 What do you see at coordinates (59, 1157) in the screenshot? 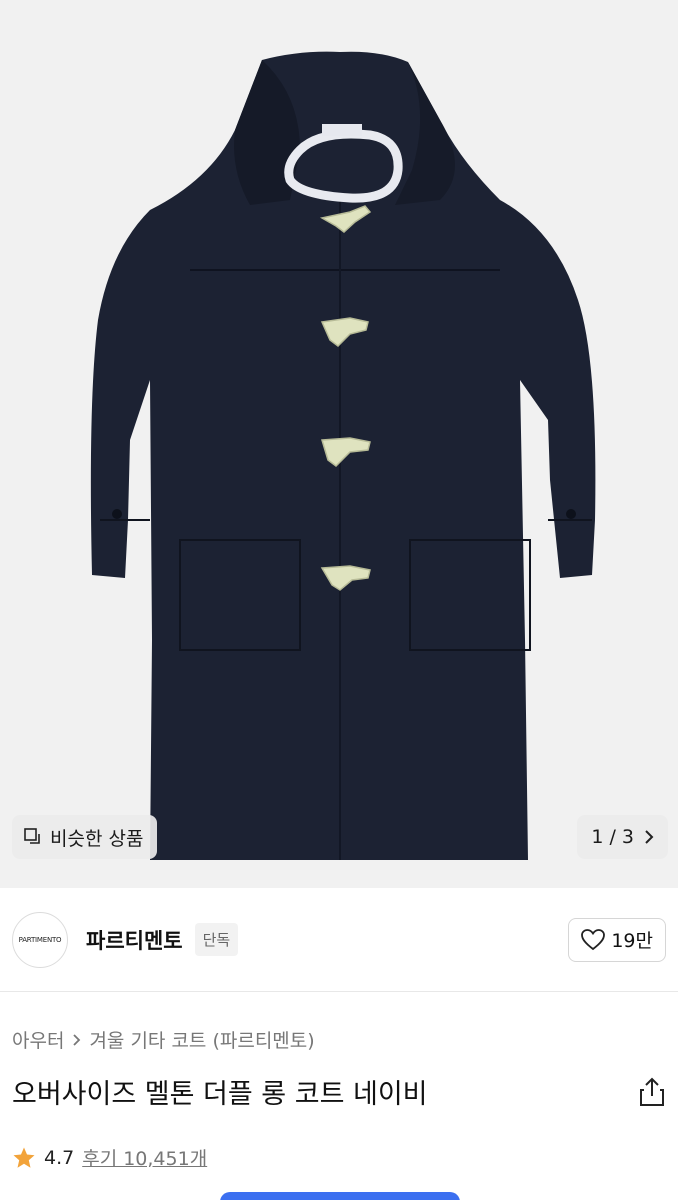
I see `rating-value: 4.7` at bounding box center [59, 1157].